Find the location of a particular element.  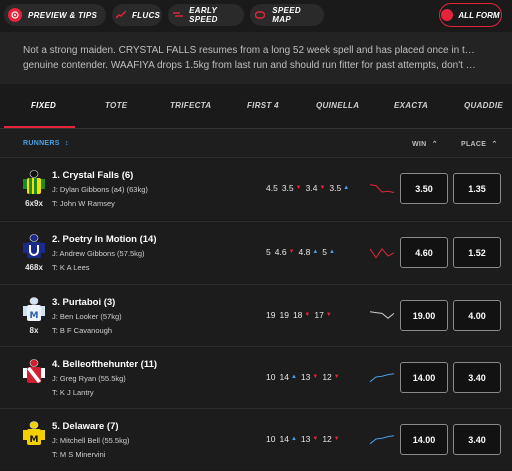

fluc-price: 3.5 is located at coordinates (335, 188).